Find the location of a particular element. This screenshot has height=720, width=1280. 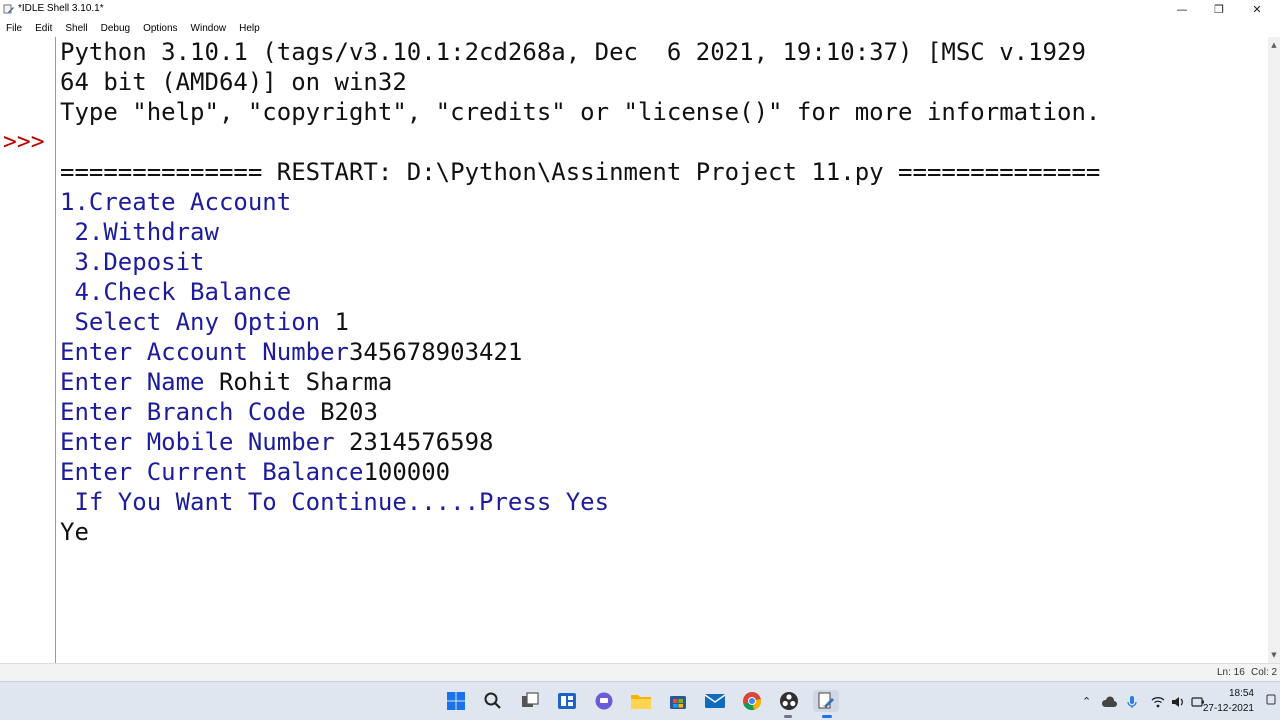

output-line: Enter Name Rohit Sharma is located at coordinates (226, 382).